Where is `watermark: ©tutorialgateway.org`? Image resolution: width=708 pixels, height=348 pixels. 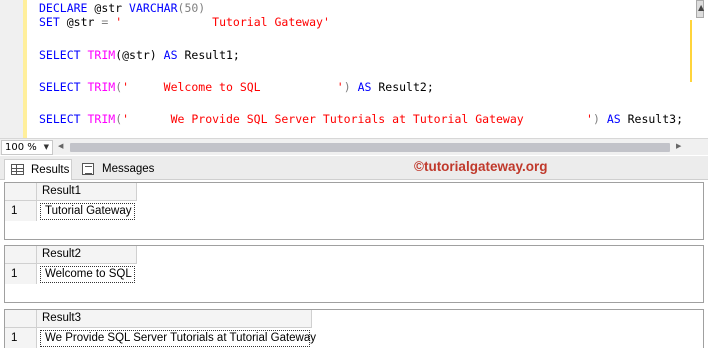
watermark: ©tutorialgateway.org is located at coordinates (481, 166).